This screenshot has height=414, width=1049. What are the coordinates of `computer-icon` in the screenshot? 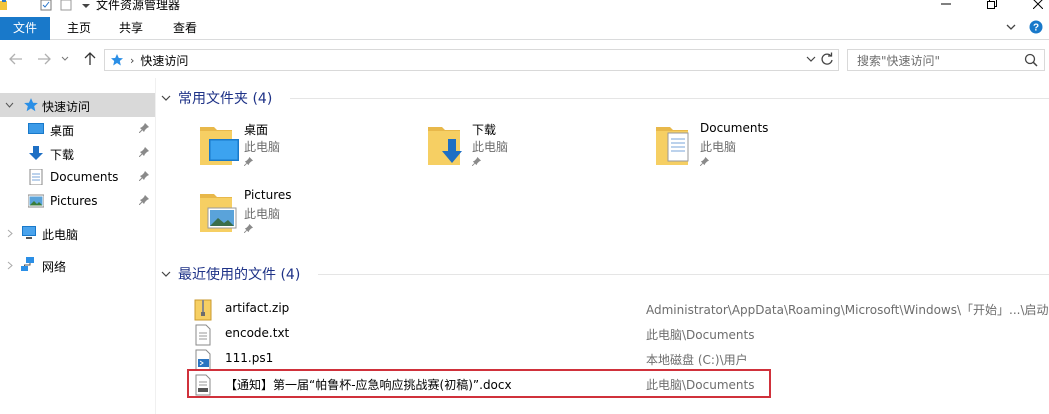 It's located at (29, 232).